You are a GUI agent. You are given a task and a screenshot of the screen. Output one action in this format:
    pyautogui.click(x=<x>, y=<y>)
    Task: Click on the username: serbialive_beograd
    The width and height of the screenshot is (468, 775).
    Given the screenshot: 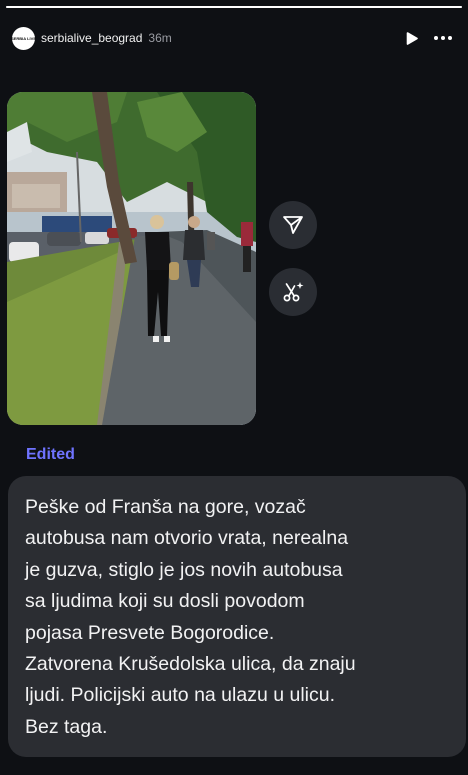 What is the action you would take?
    pyautogui.click(x=91, y=38)
    